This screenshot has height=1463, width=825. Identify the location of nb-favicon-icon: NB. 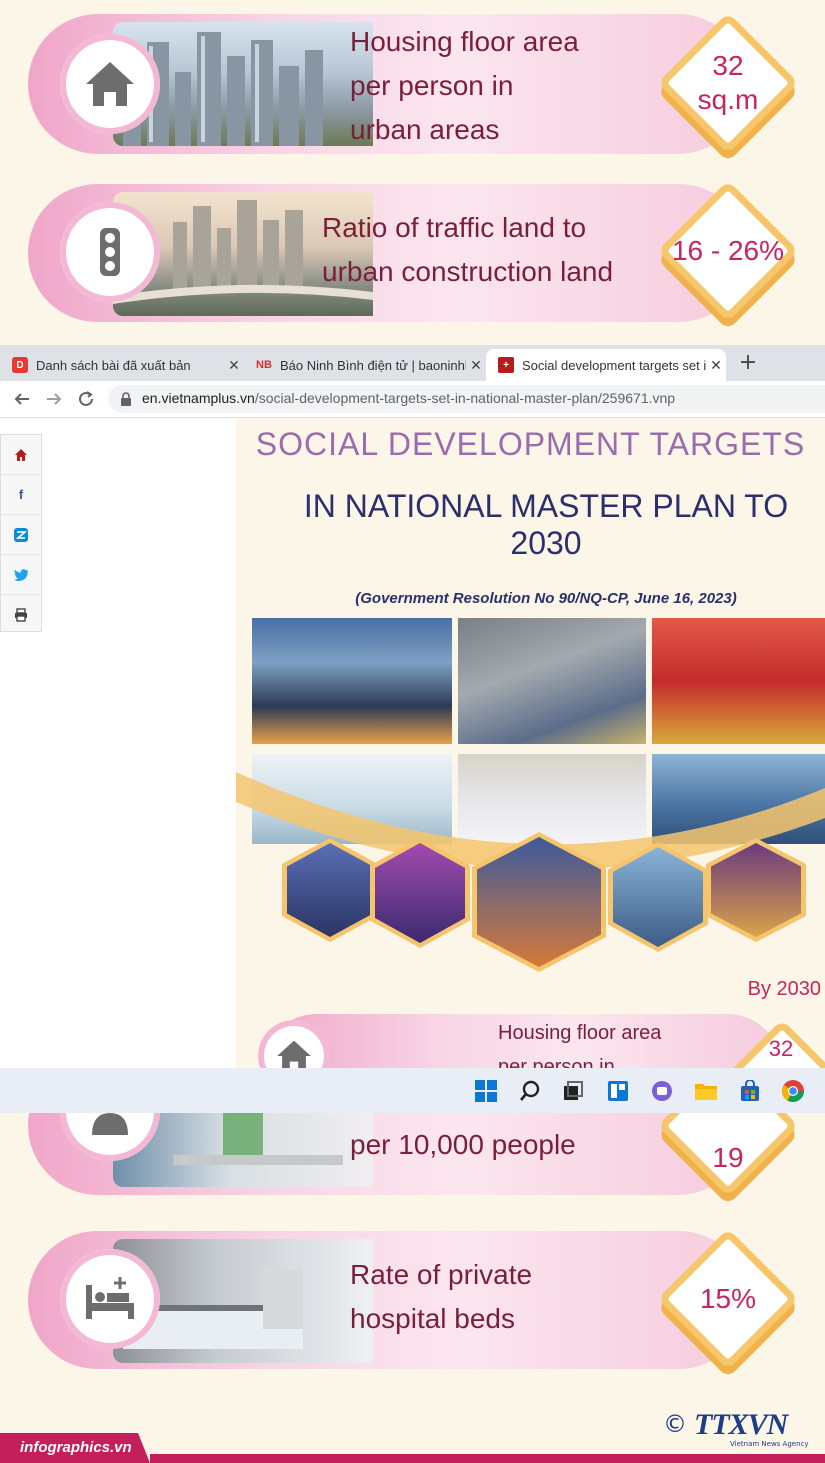
(264, 365).